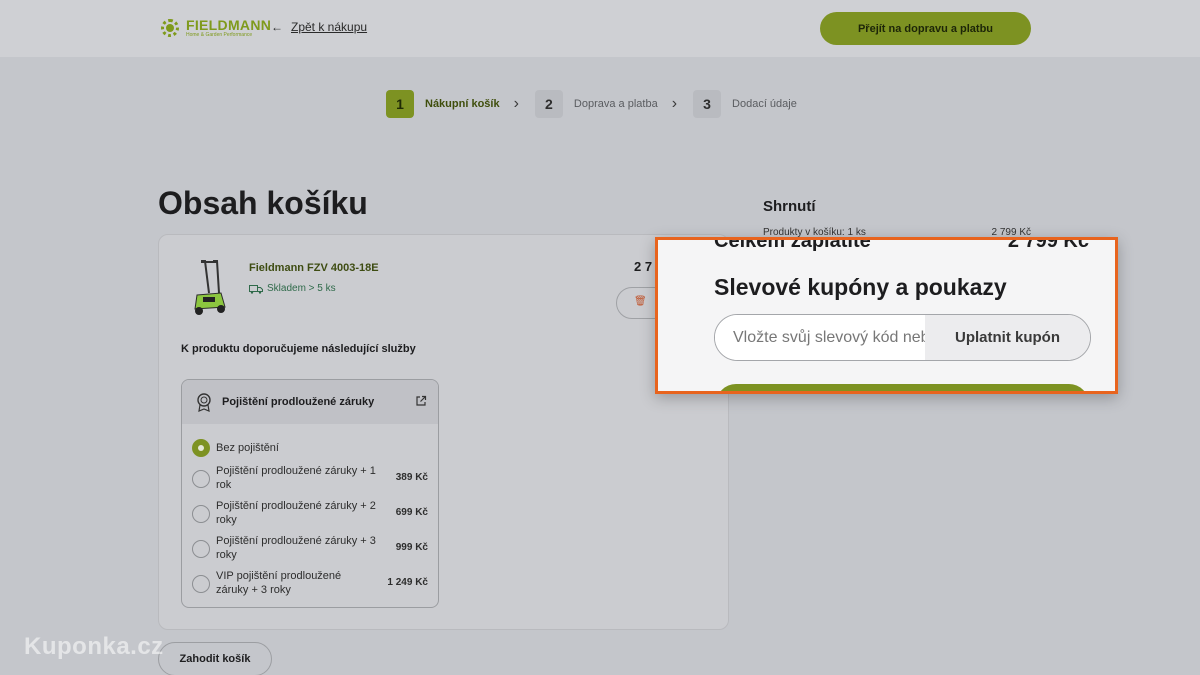 The image size is (1200, 675). I want to click on apply-coupon-button: Uplatnit kupón, so click(1007, 337).